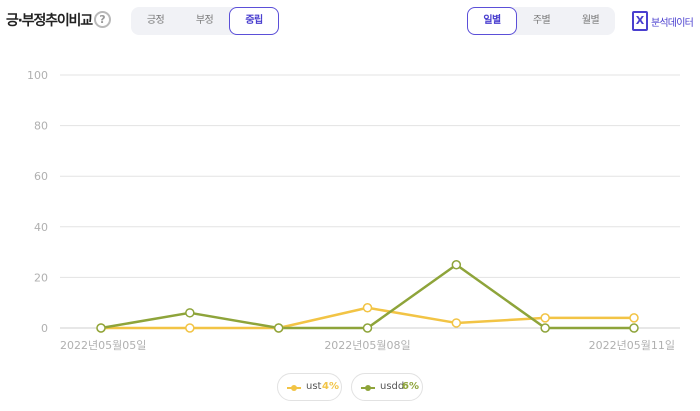 The width and height of the screenshot is (700, 411). Describe the element at coordinates (41, 277) in the screenshot. I see `y-tick-label-20: 20` at that location.